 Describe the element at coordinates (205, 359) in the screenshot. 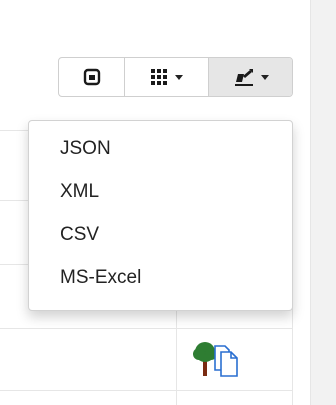

I see `tree-icon` at that location.